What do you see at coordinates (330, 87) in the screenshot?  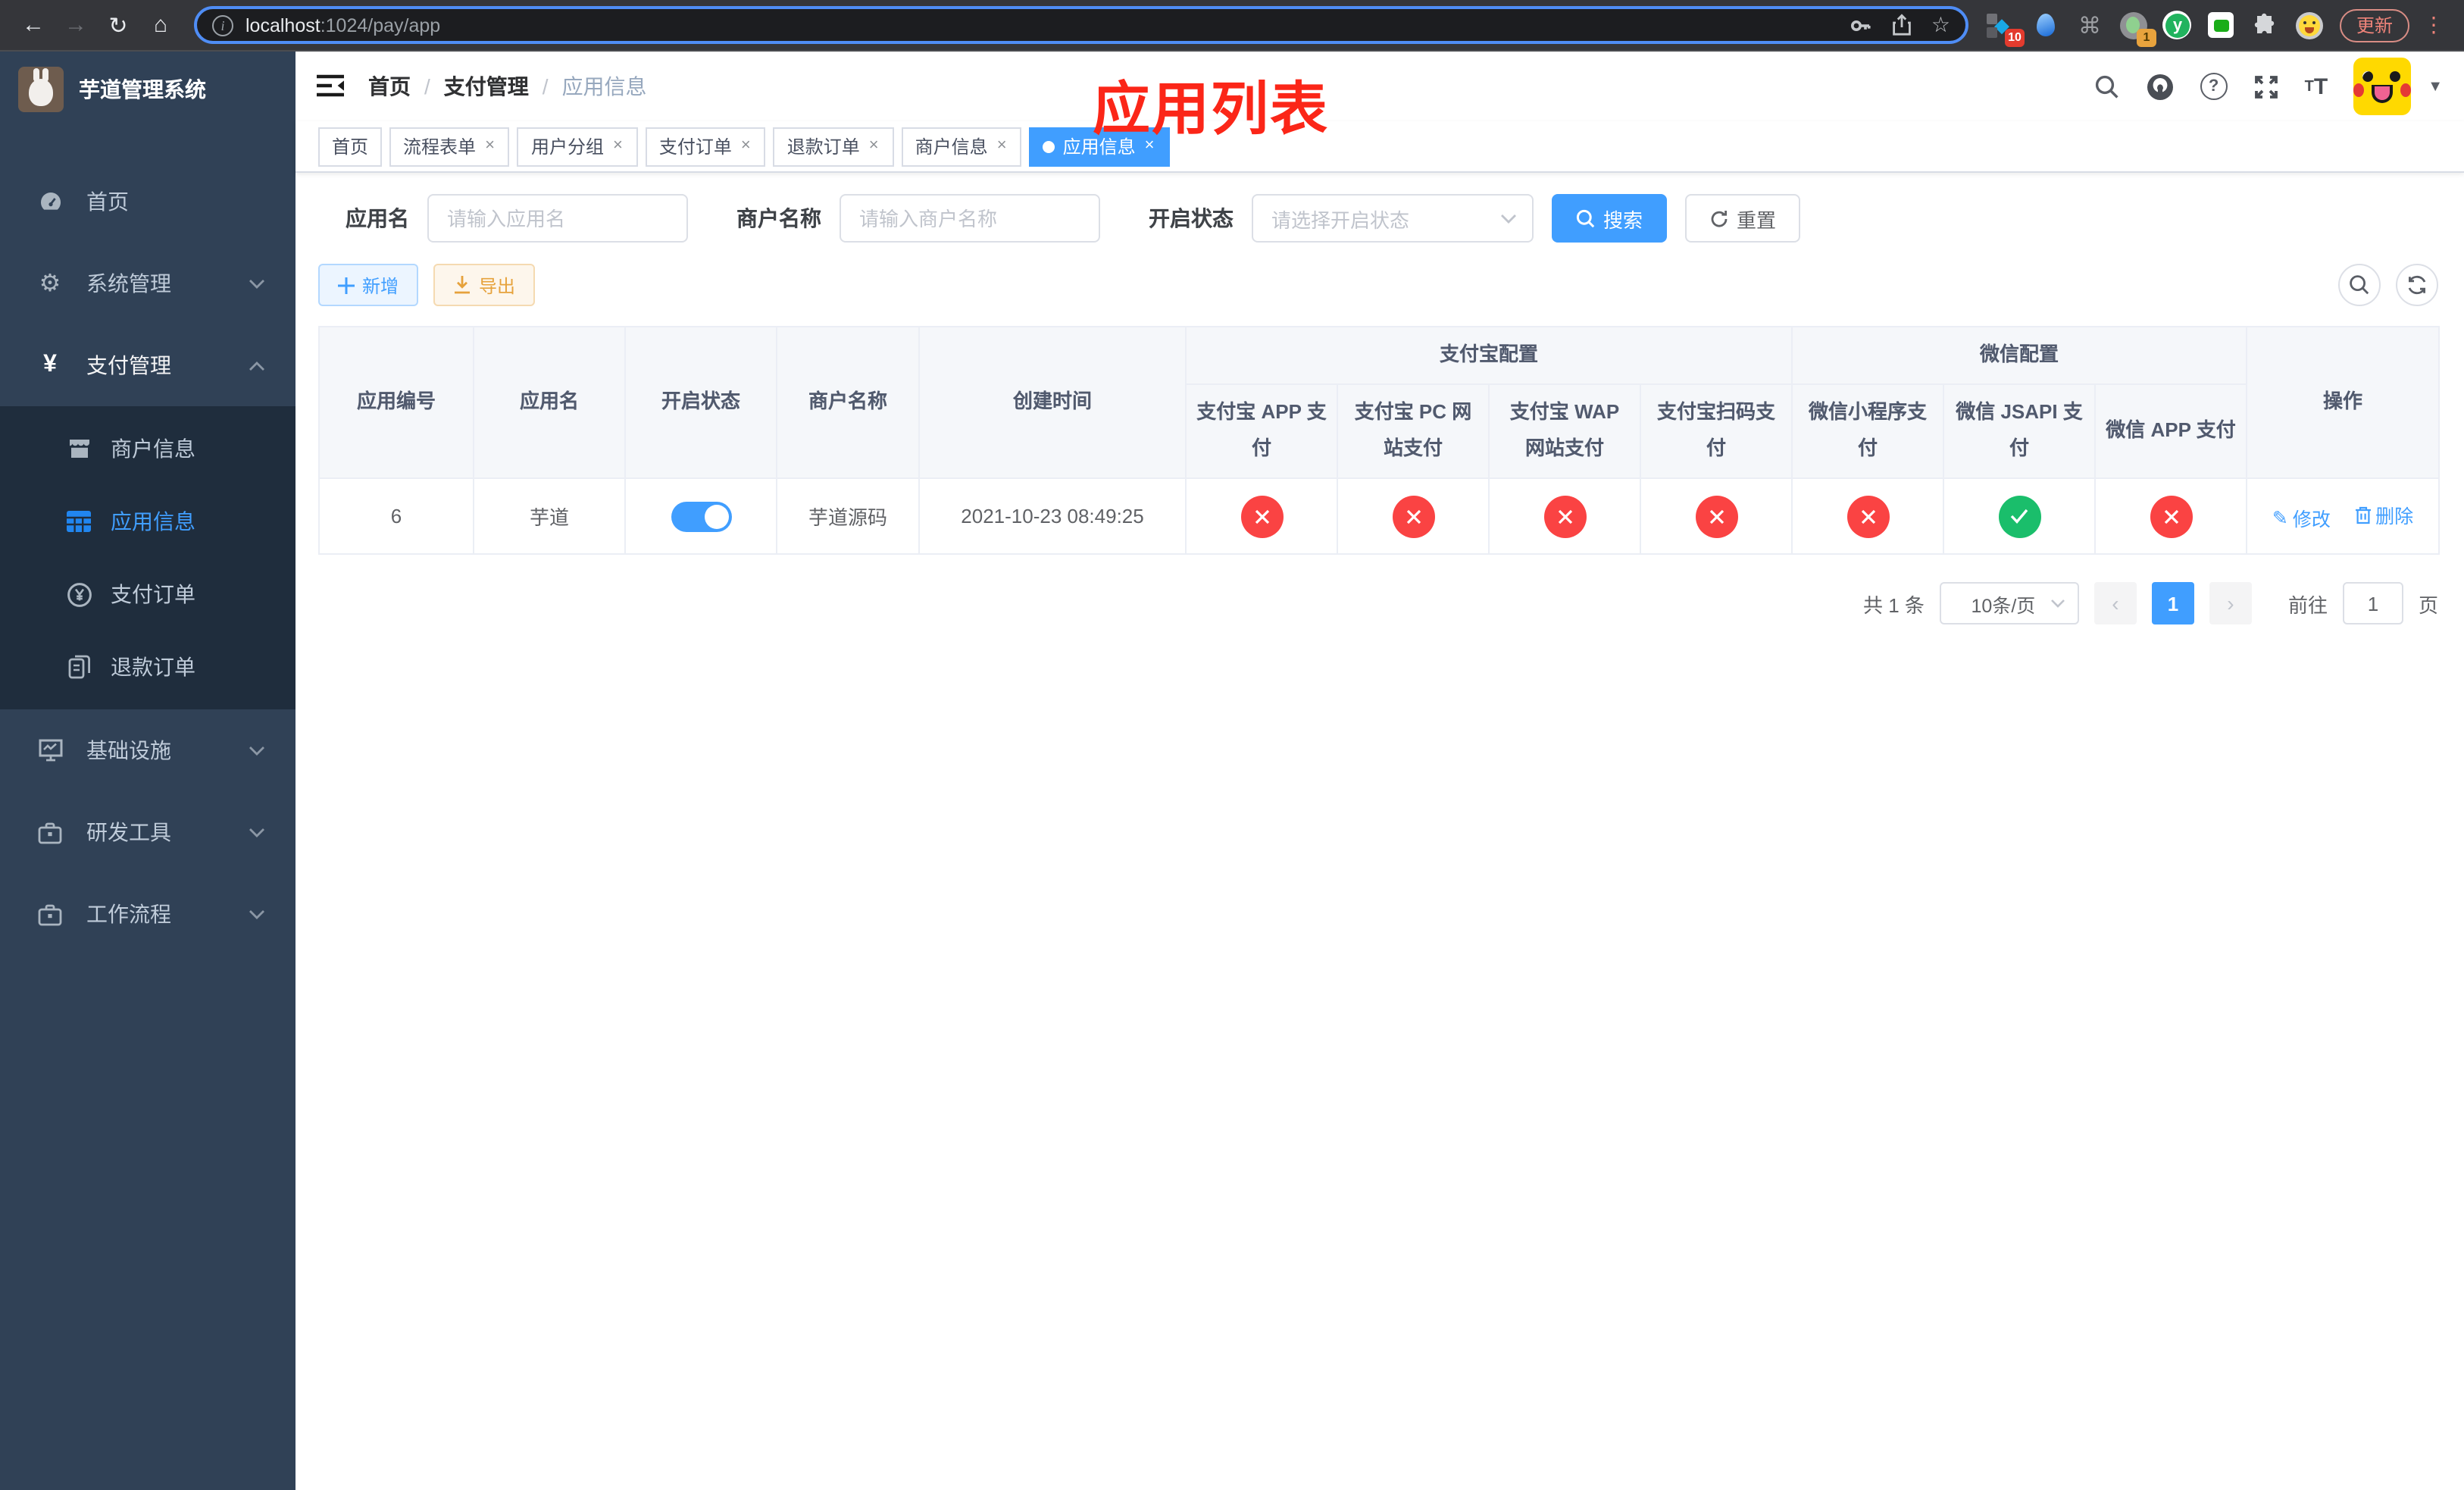 I see `collapse-sidebar-icon` at bounding box center [330, 87].